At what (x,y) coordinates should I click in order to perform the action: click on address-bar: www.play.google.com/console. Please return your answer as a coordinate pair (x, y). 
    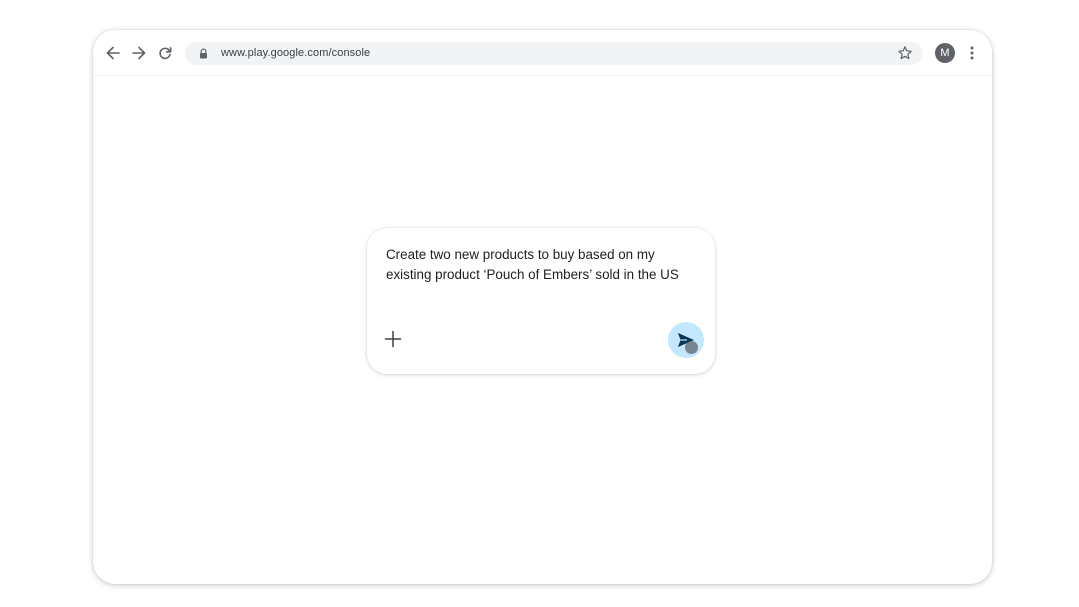
    Looking at the image, I should click on (554, 53).